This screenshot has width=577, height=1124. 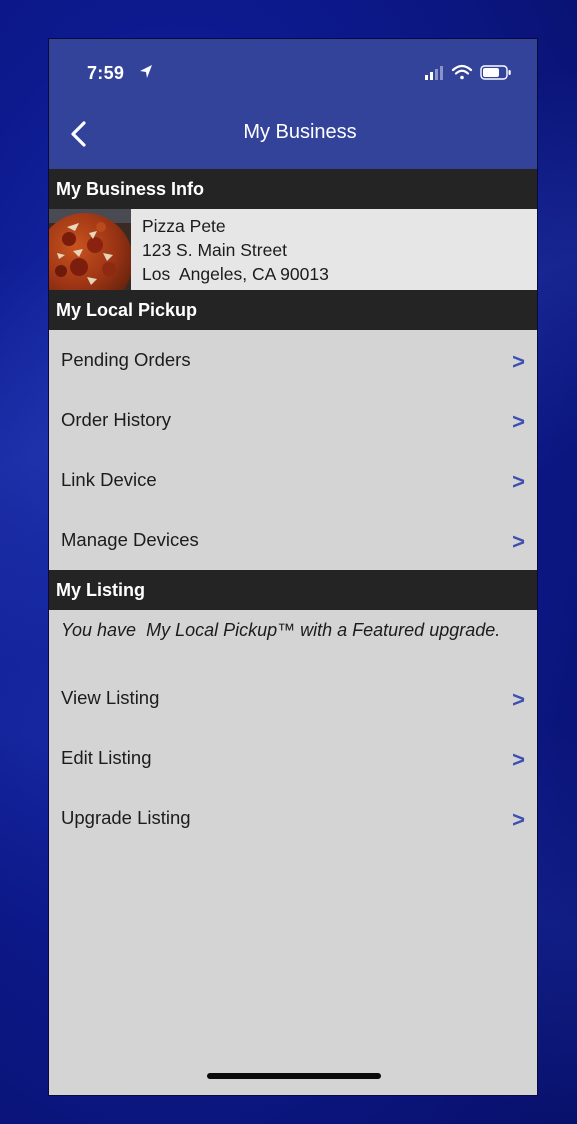 I want to click on upgrade-listing-row: Upgrade Listing >, so click(x=293, y=818).